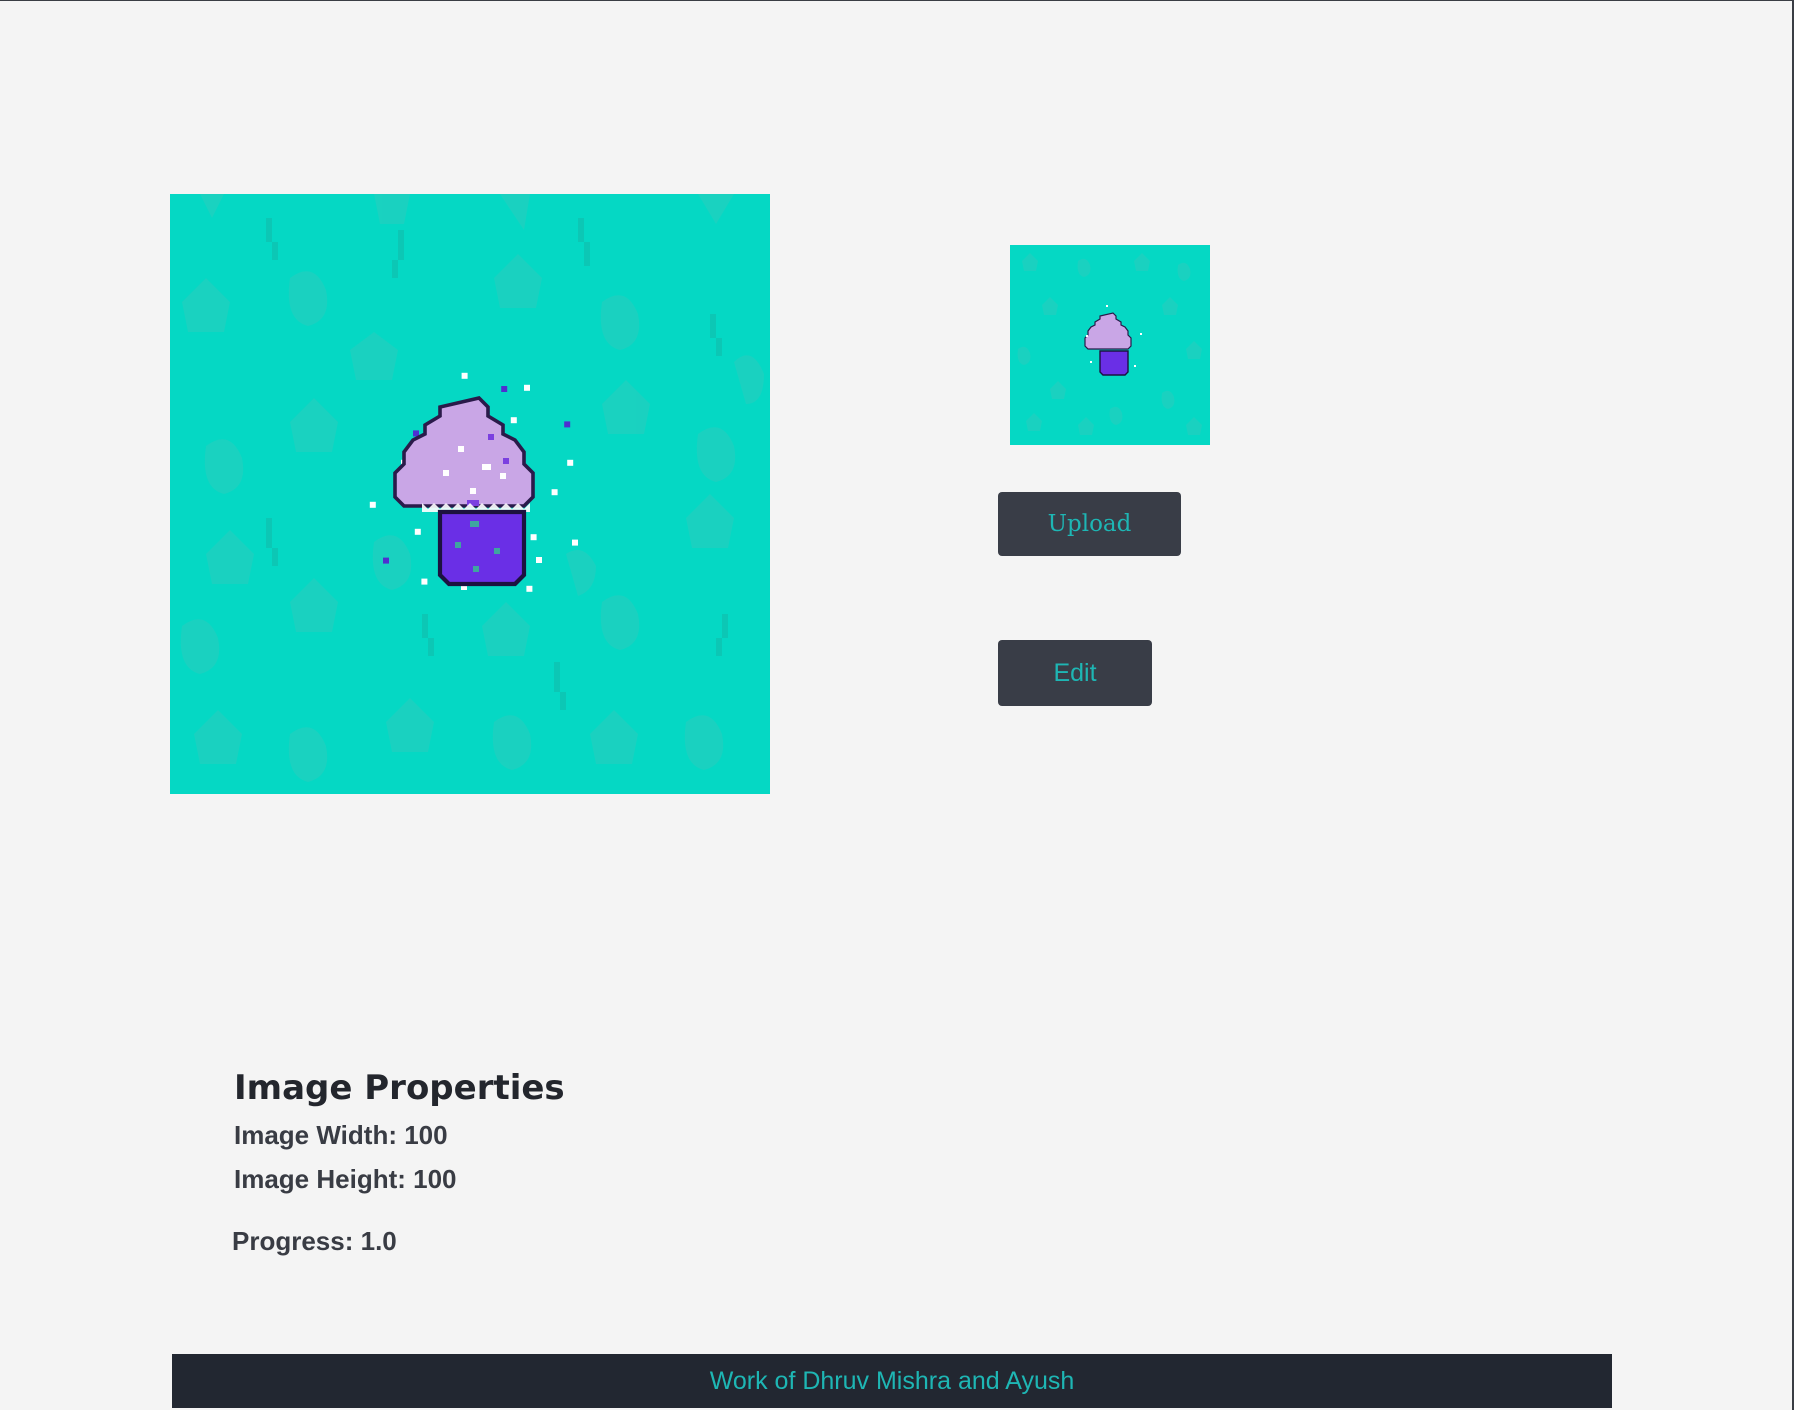 The height and width of the screenshot is (1410, 1794). What do you see at coordinates (345, 1179) in the screenshot?
I see `image-height-value: Image Height: 100` at bounding box center [345, 1179].